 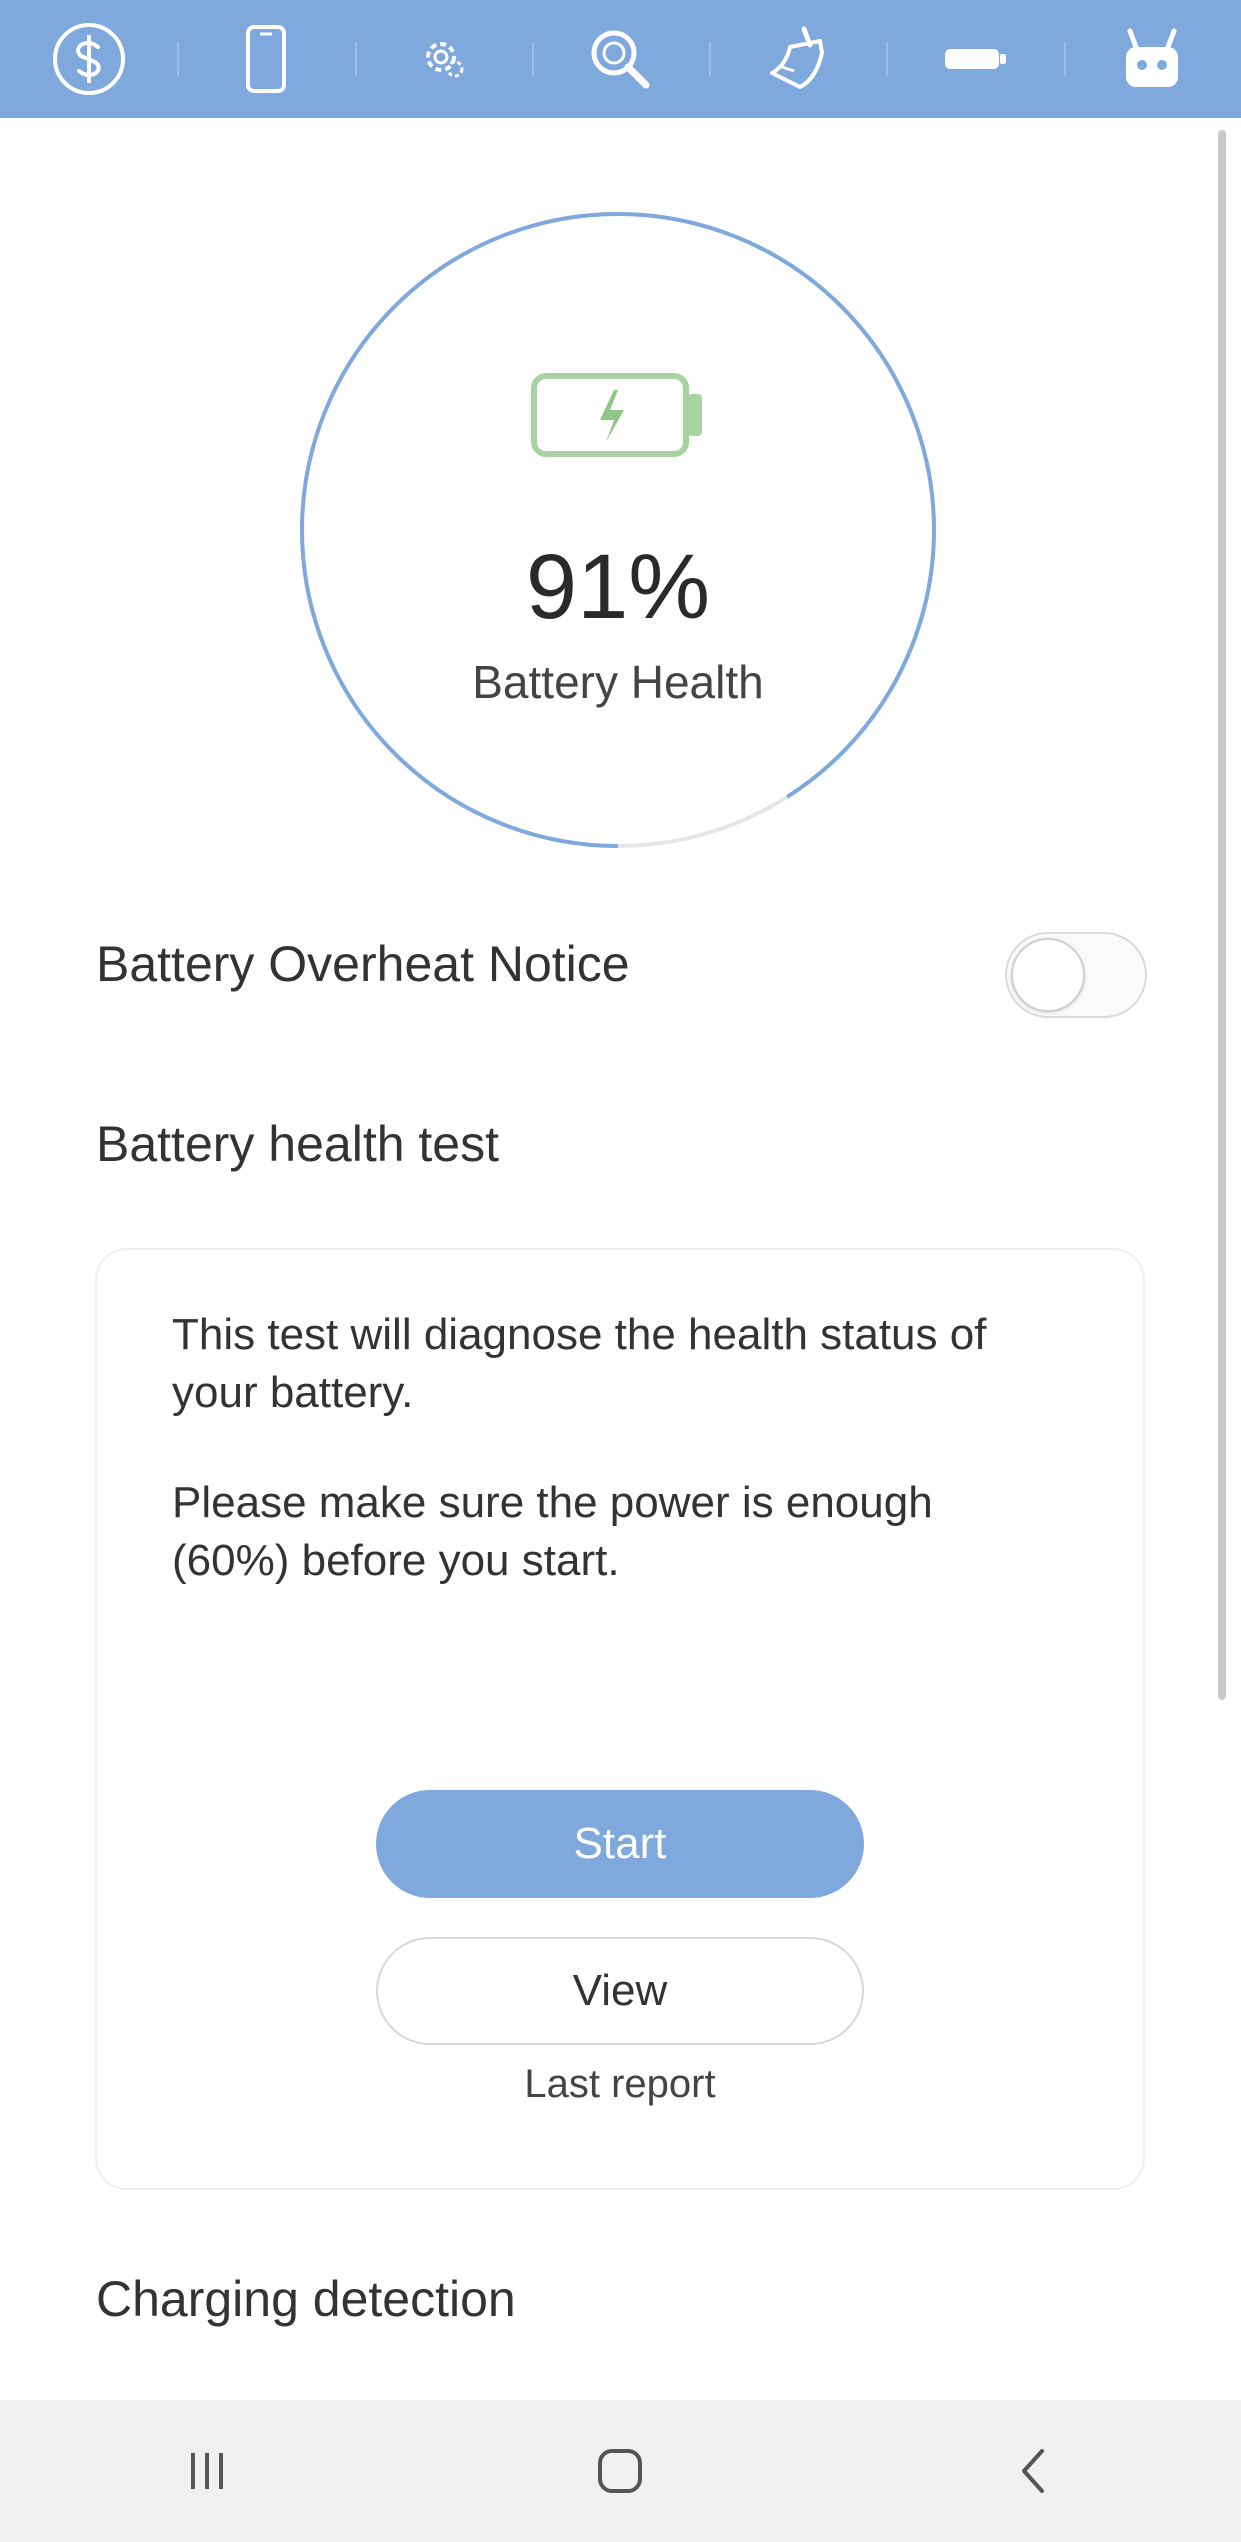 I want to click on health-test-title: Battery health test, so click(x=298, y=1144).